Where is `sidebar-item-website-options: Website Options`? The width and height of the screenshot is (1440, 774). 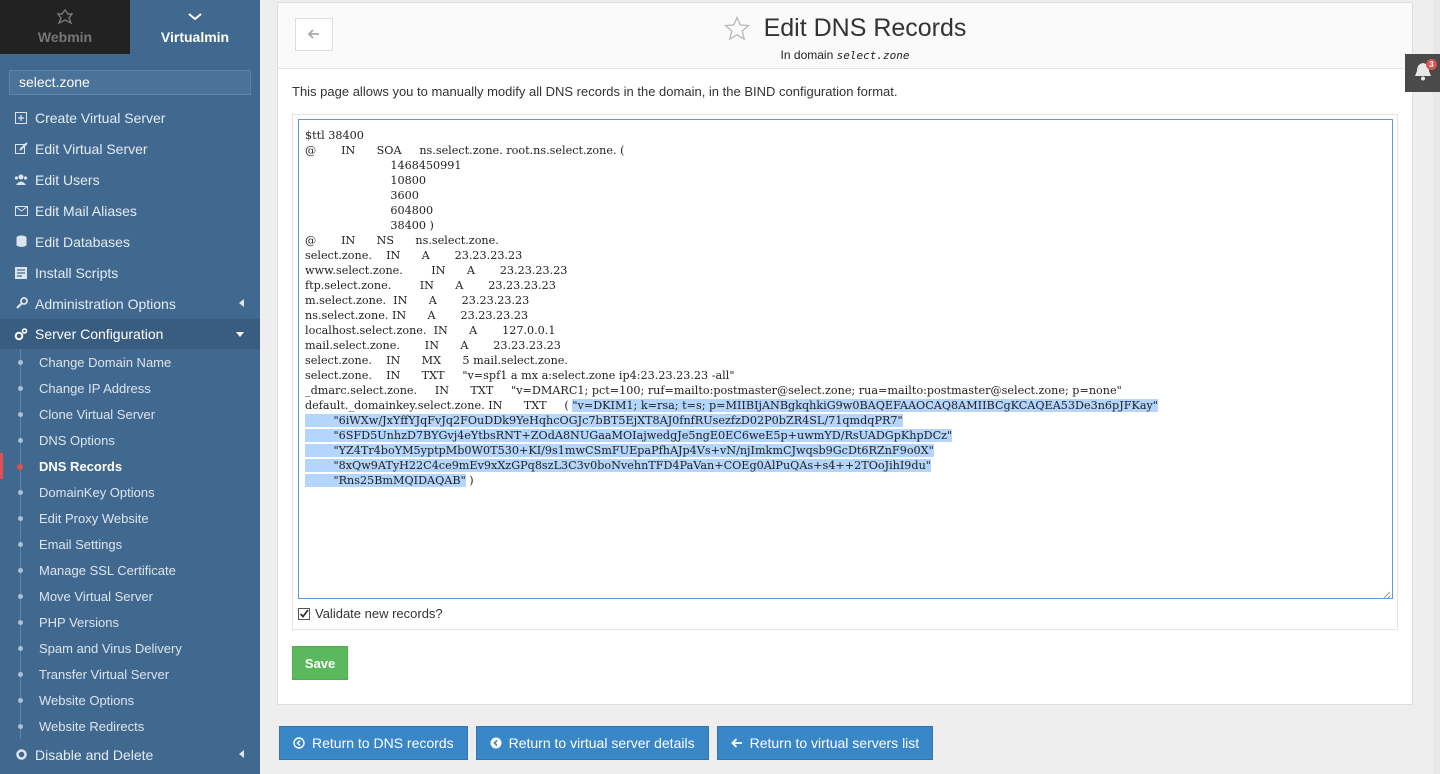
sidebar-item-website-options: Website Options is located at coordinates (130, 700).